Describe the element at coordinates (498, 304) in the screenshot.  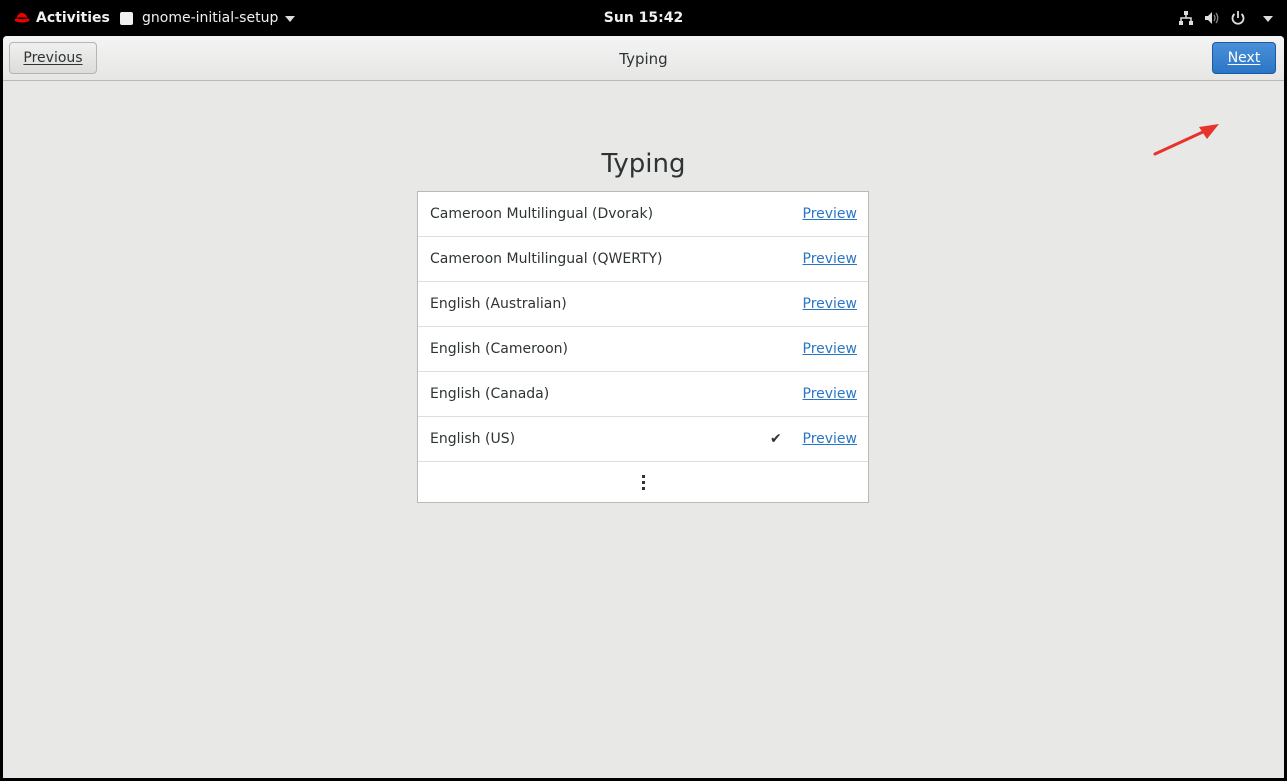
I see `layout-name: English (Australian)` at that location.